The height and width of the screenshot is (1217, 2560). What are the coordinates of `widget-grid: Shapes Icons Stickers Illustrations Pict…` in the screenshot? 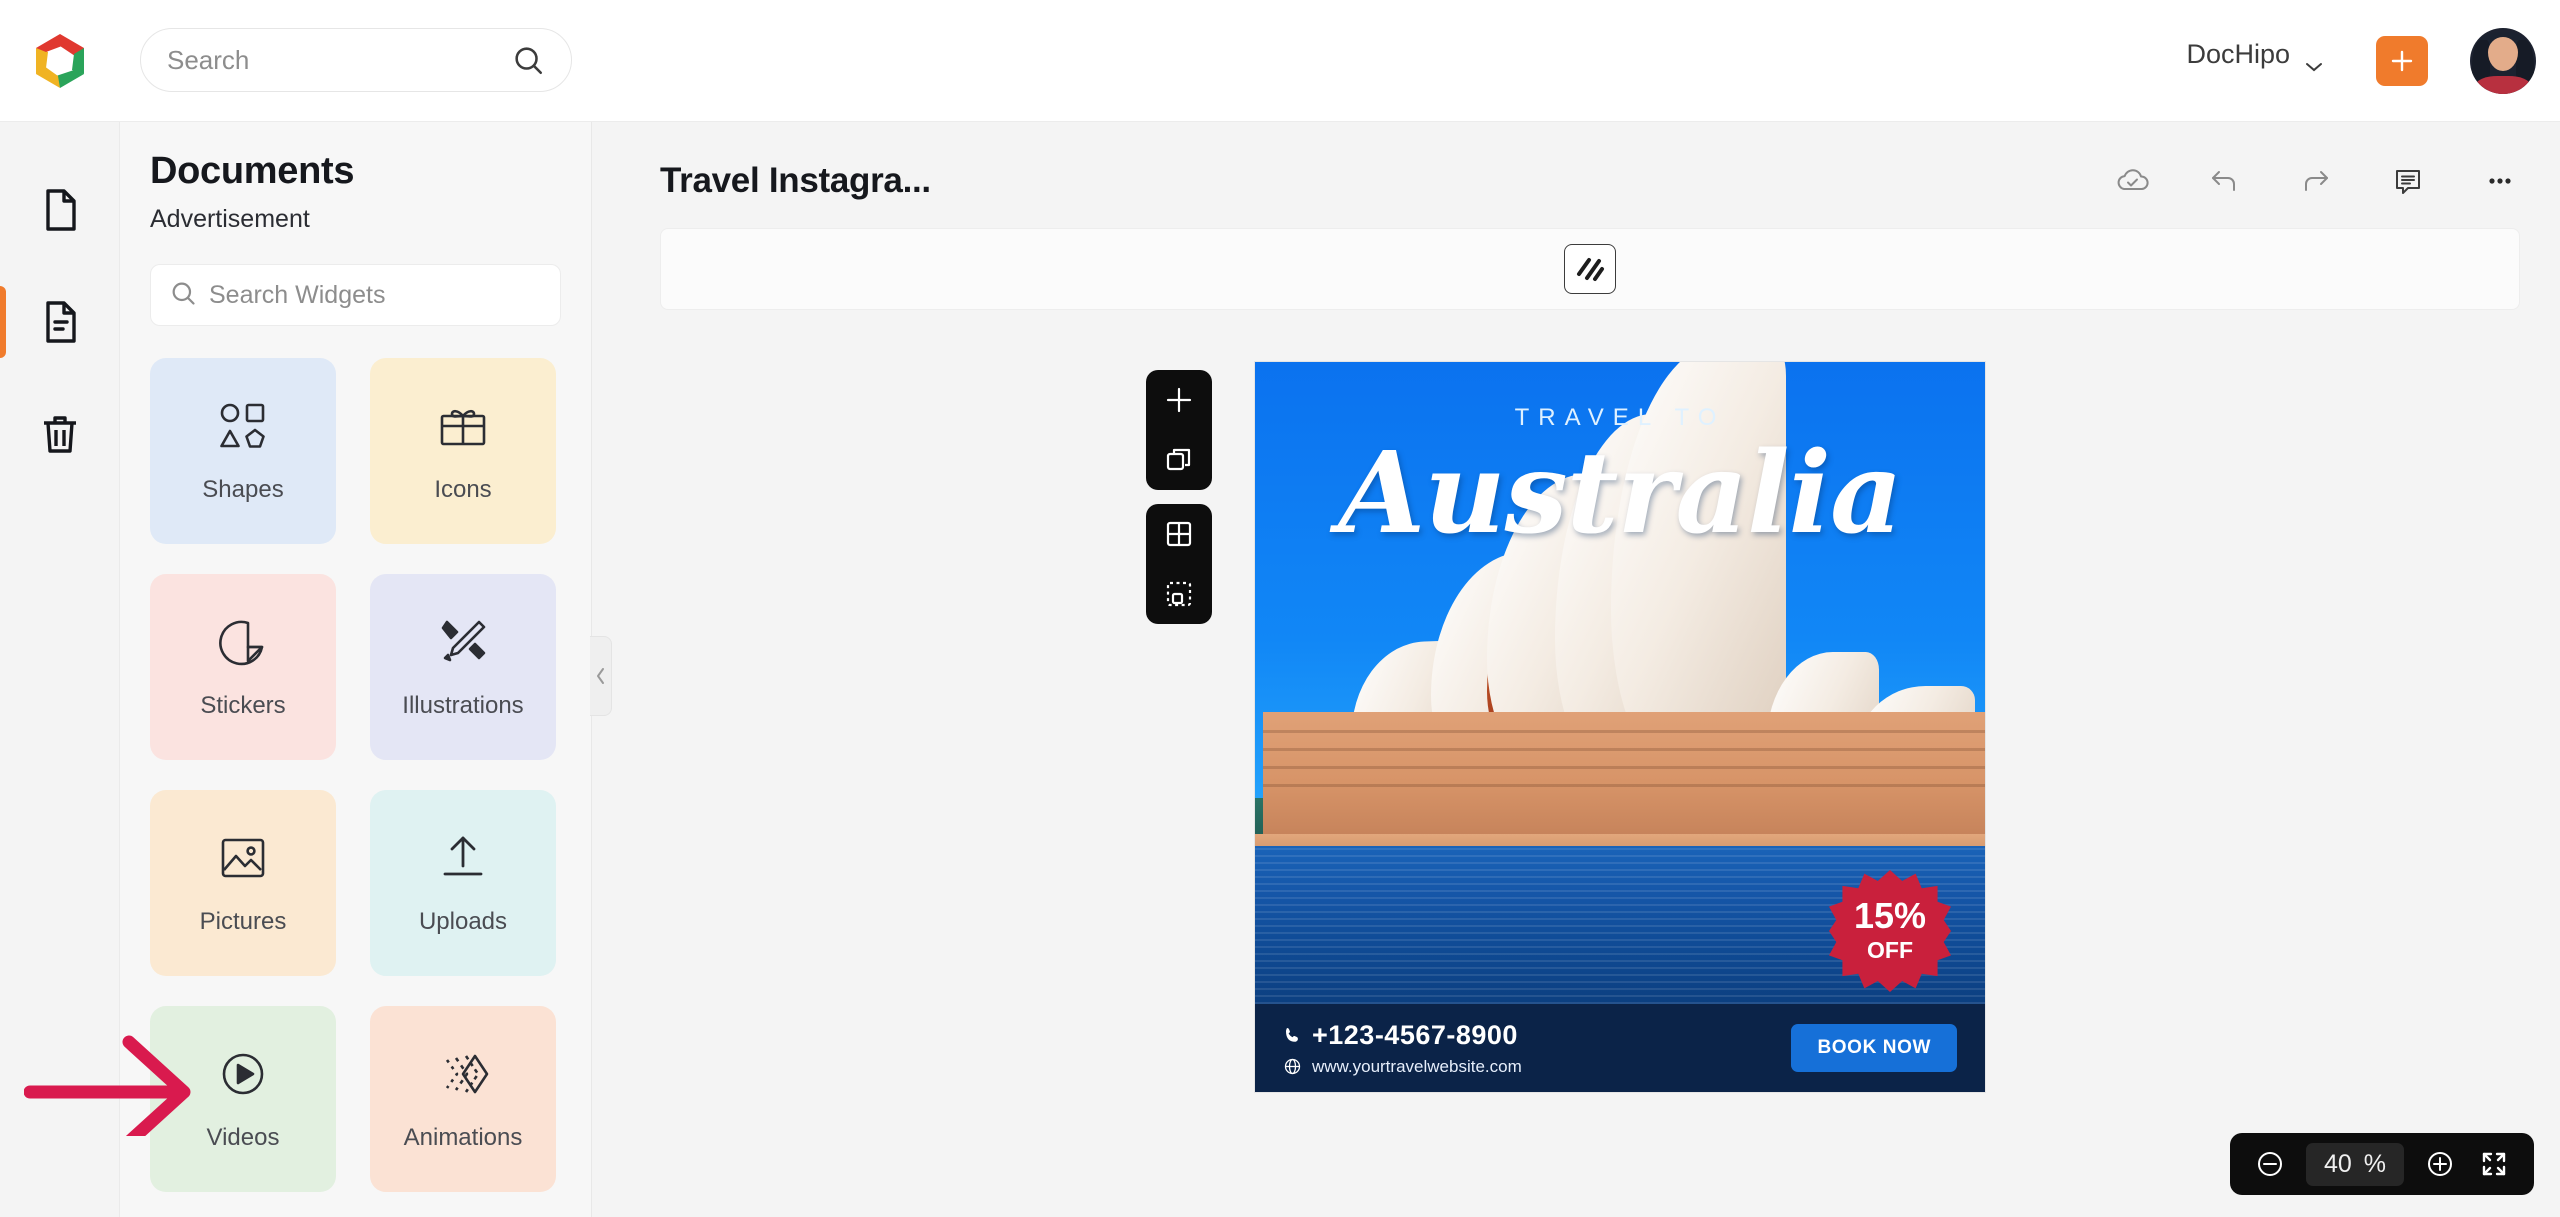 It's located at (355, 775).